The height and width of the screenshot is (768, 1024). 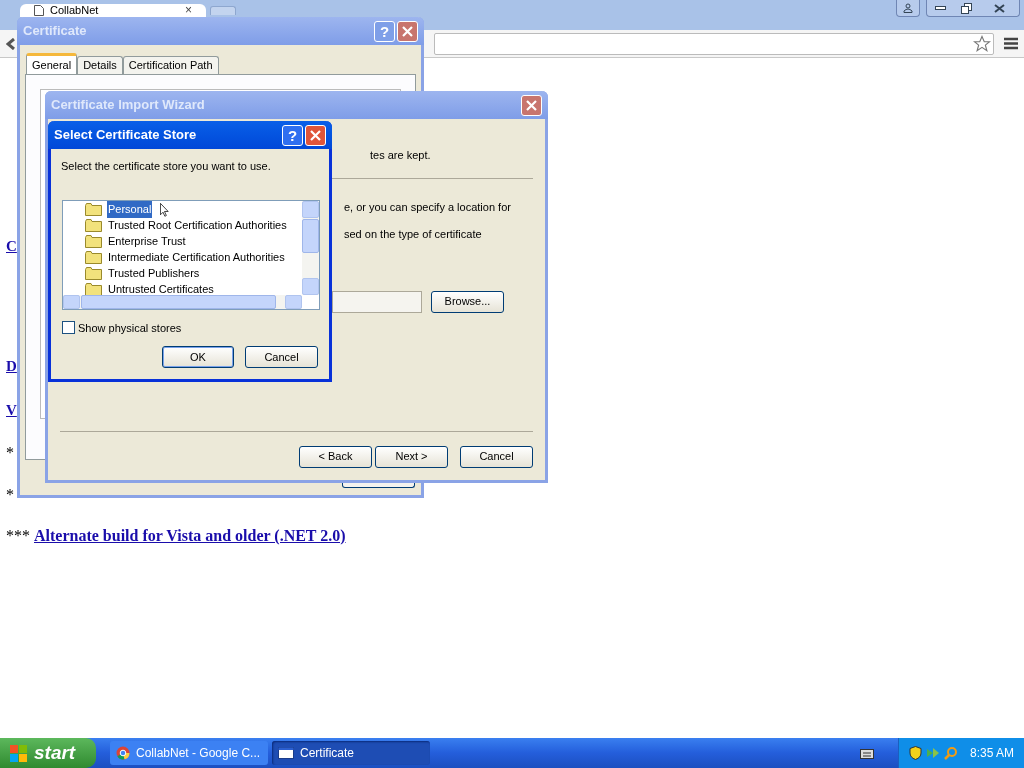 I want to click on window-title: Select Certificate Store, so click(x=126, y=135).